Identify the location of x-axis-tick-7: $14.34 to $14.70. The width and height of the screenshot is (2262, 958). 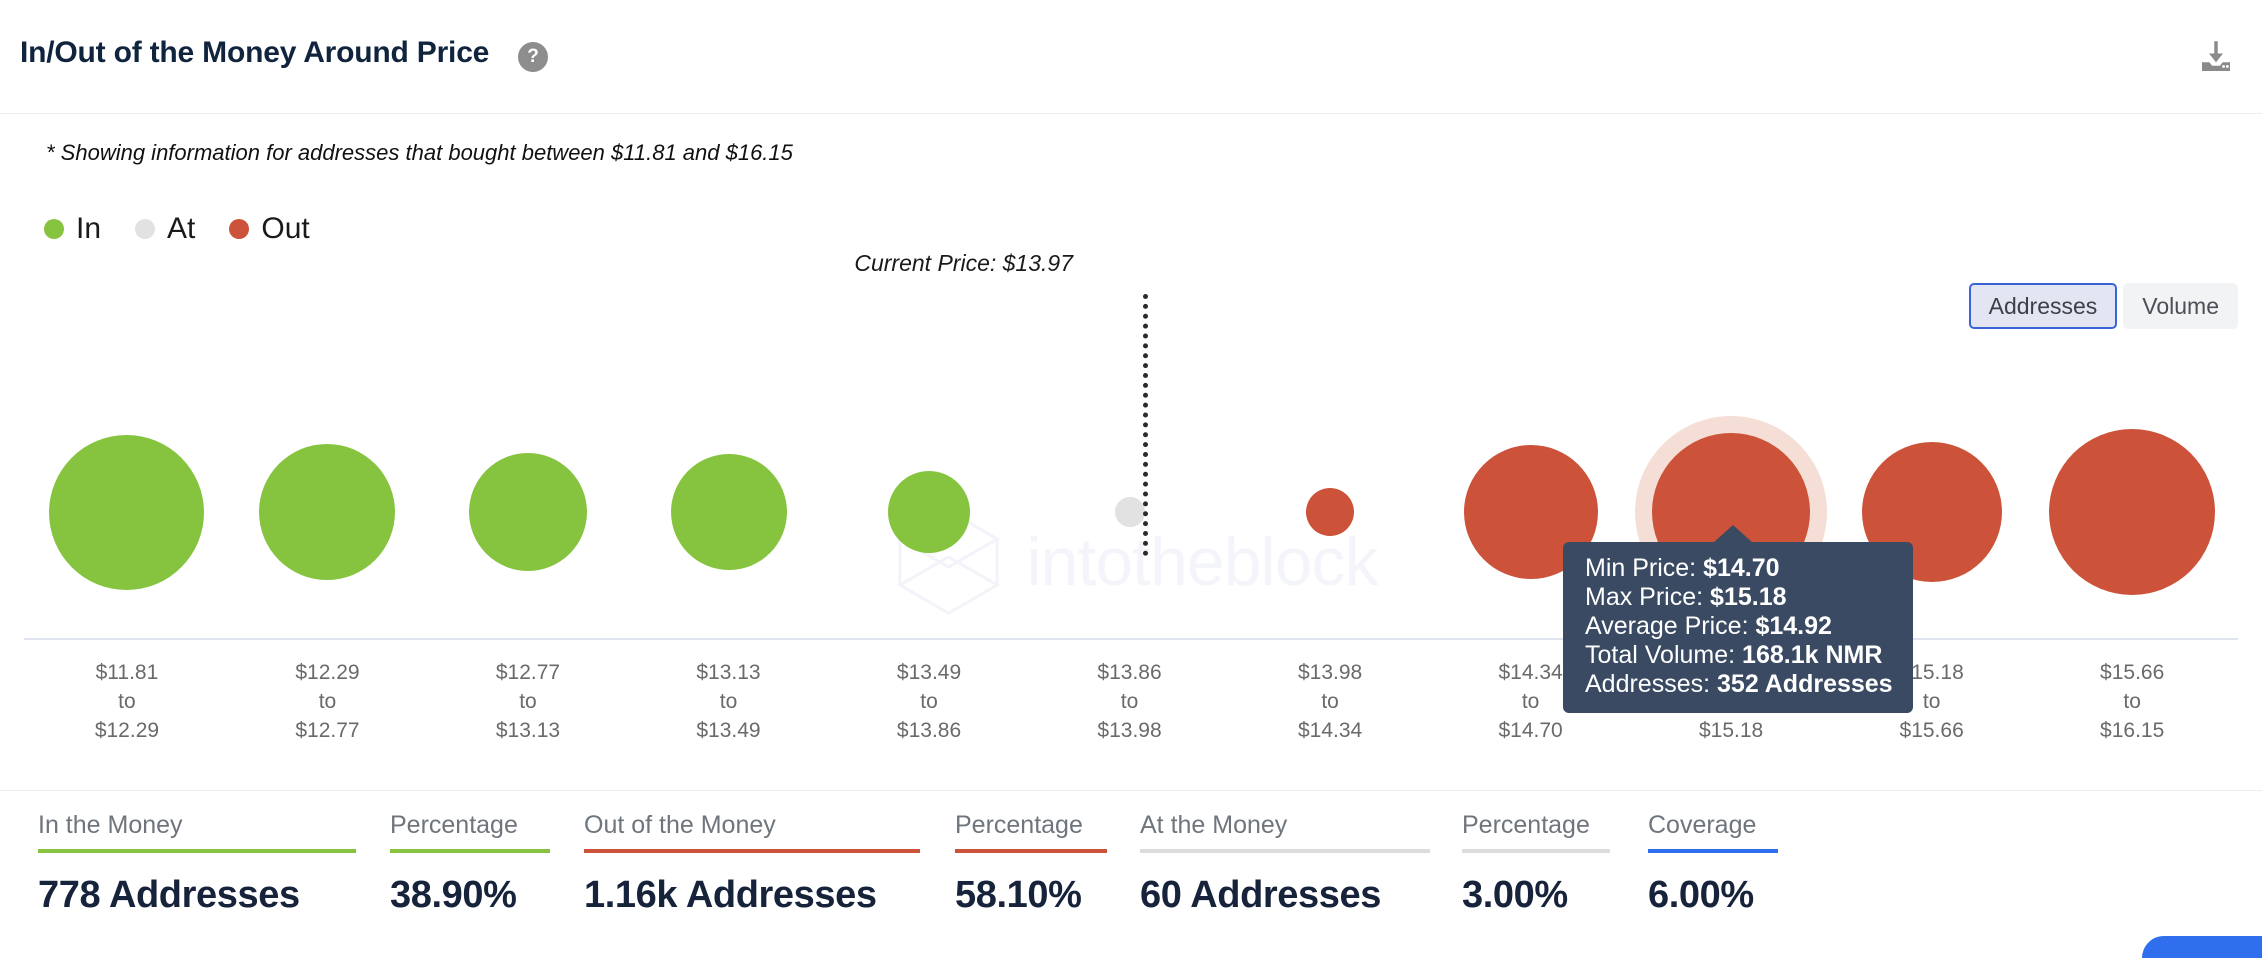
(1530, 701).